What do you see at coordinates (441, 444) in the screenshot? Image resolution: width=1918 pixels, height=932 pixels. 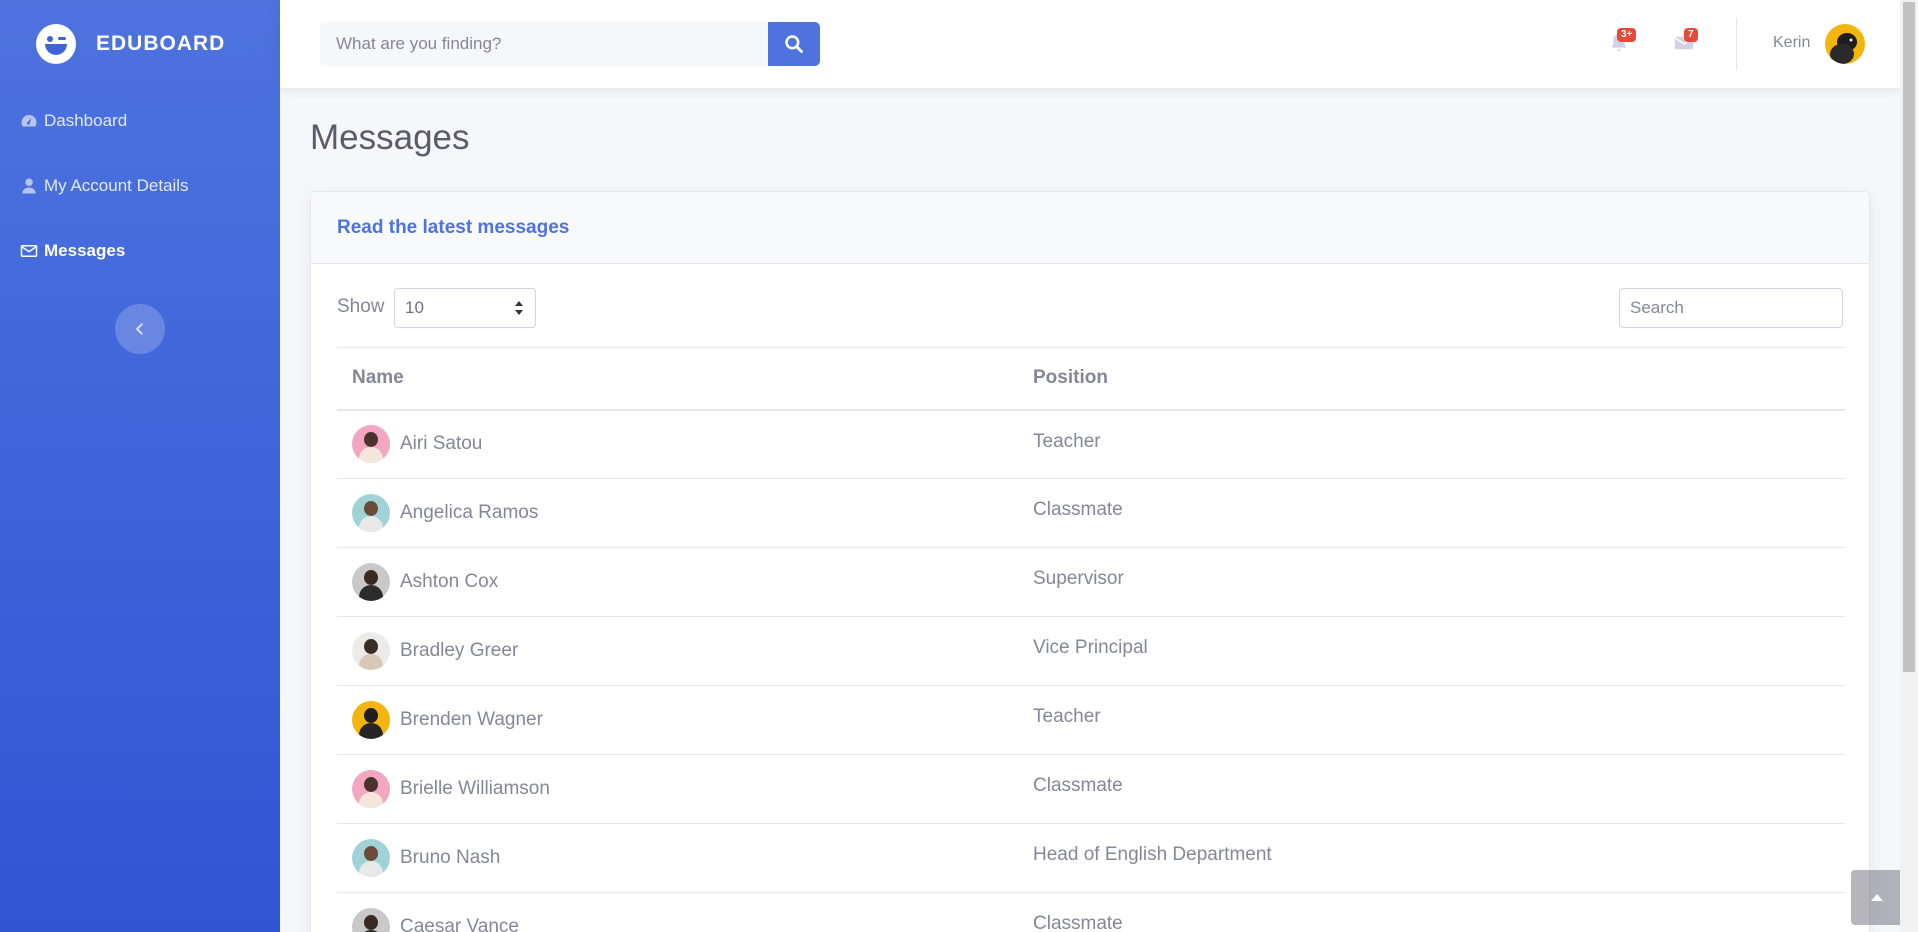 I see `contact-name: Airi Satou` at bounding box center [441, 444].